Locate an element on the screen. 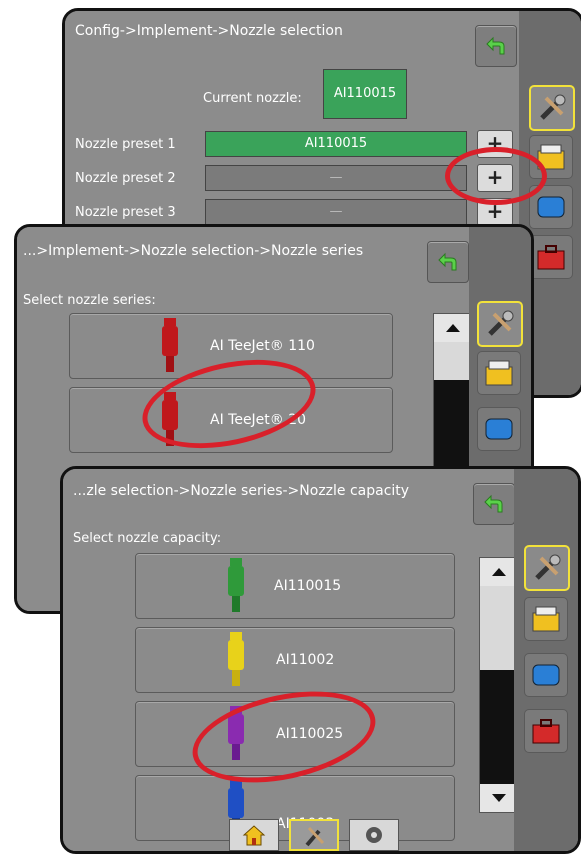 This screenshot has width=581, height=854. preset-1-field: AI110015 is located at coordinates (336, 144).